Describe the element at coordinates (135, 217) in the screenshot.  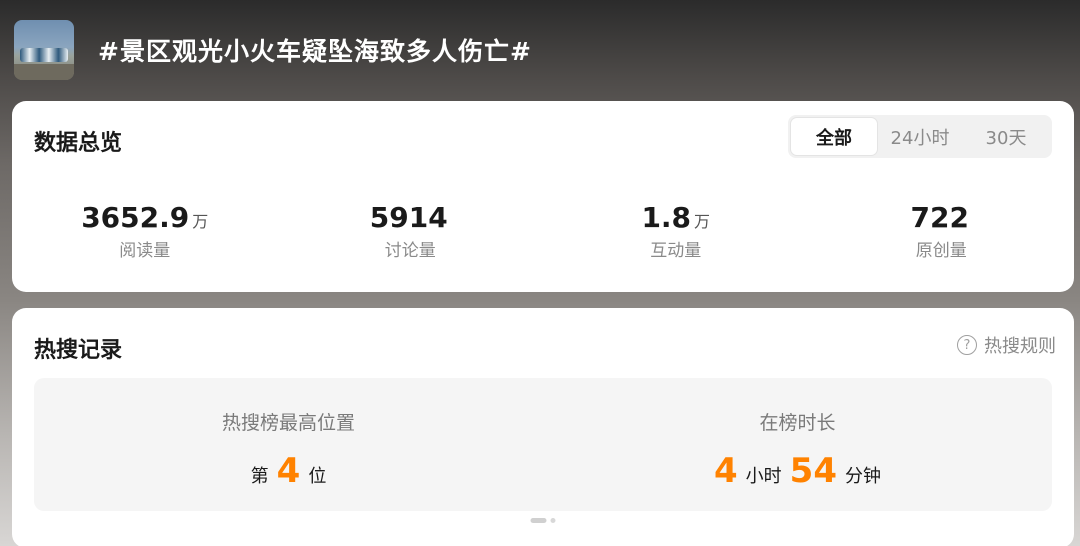
I see `stat-value: 3652.9` at that location.